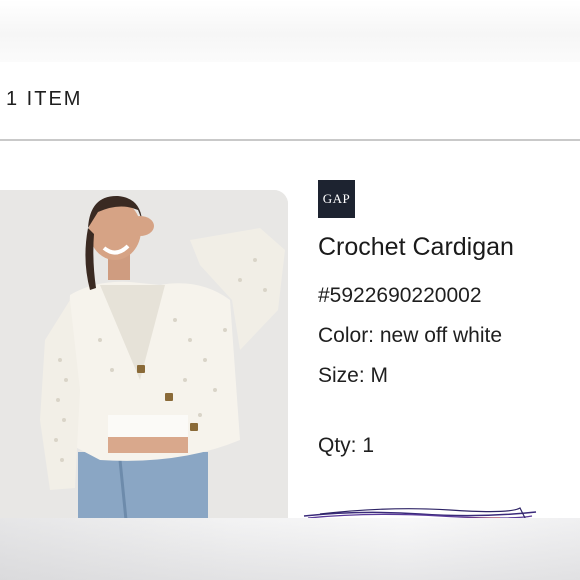  What do you see at coordinates (410, 335) in the screenshot?
I see `product-color: Color: new off white` at bounding box center [410, 335].